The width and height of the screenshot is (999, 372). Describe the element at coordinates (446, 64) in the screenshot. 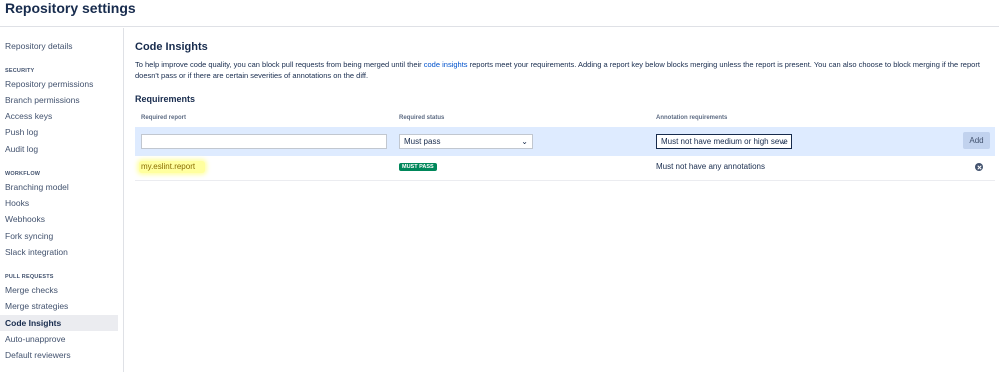

I see `code-insights-link: code insights` at that location.